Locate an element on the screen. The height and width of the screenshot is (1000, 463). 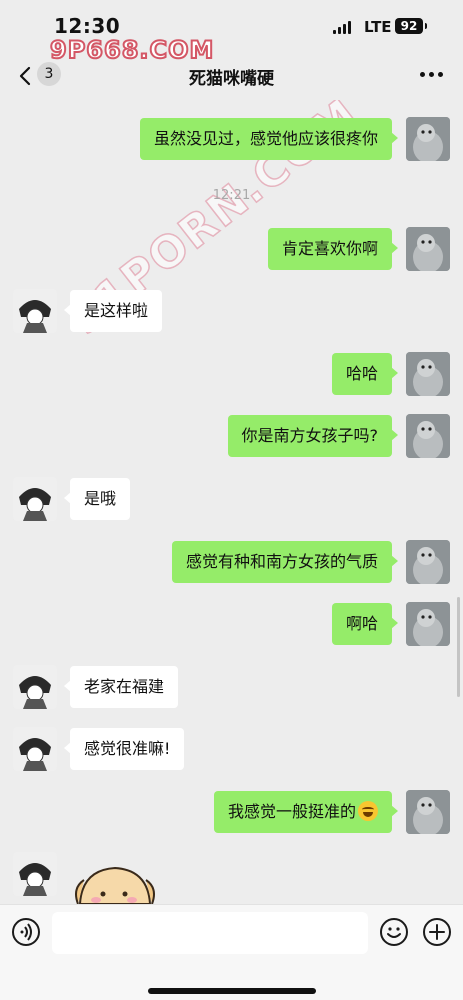
message-row: 我感觉一般挺准的 is located at coordinates (231, 811).